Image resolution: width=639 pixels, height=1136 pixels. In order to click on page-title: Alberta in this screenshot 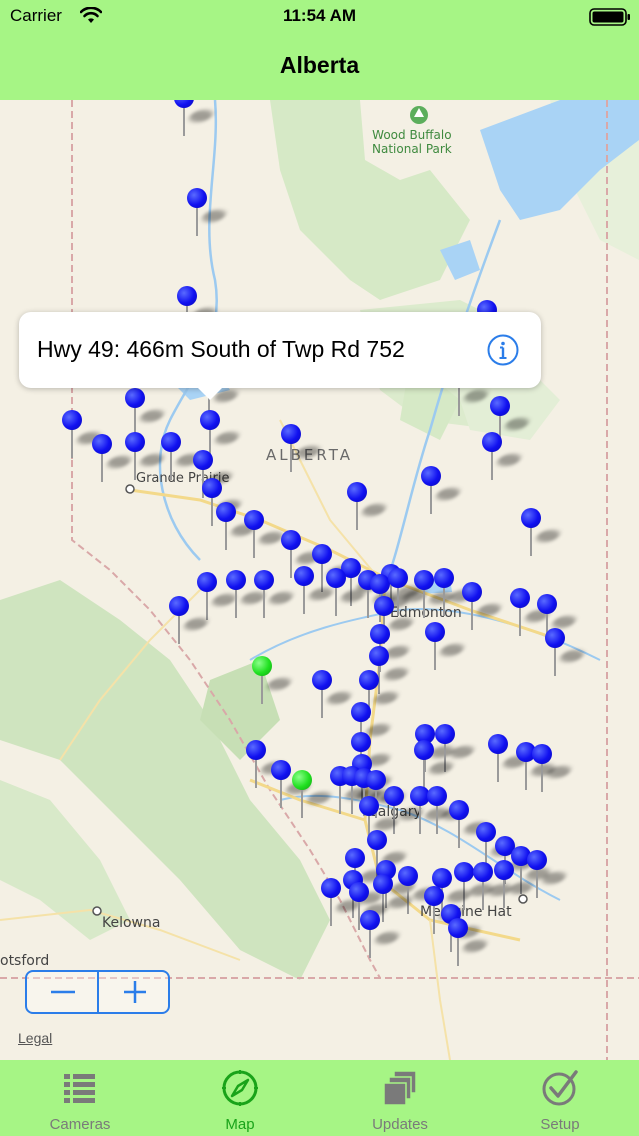, I will do `click(319, 65)`.